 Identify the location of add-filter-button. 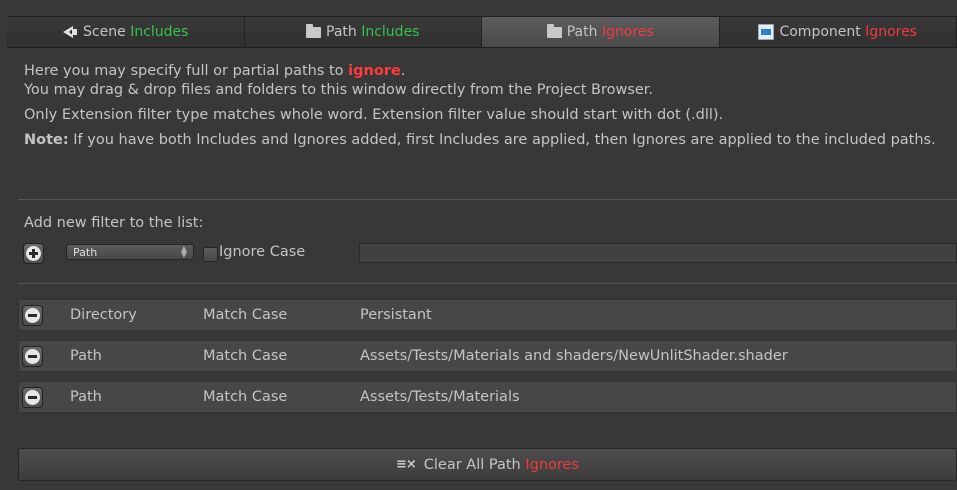
(33, 253).